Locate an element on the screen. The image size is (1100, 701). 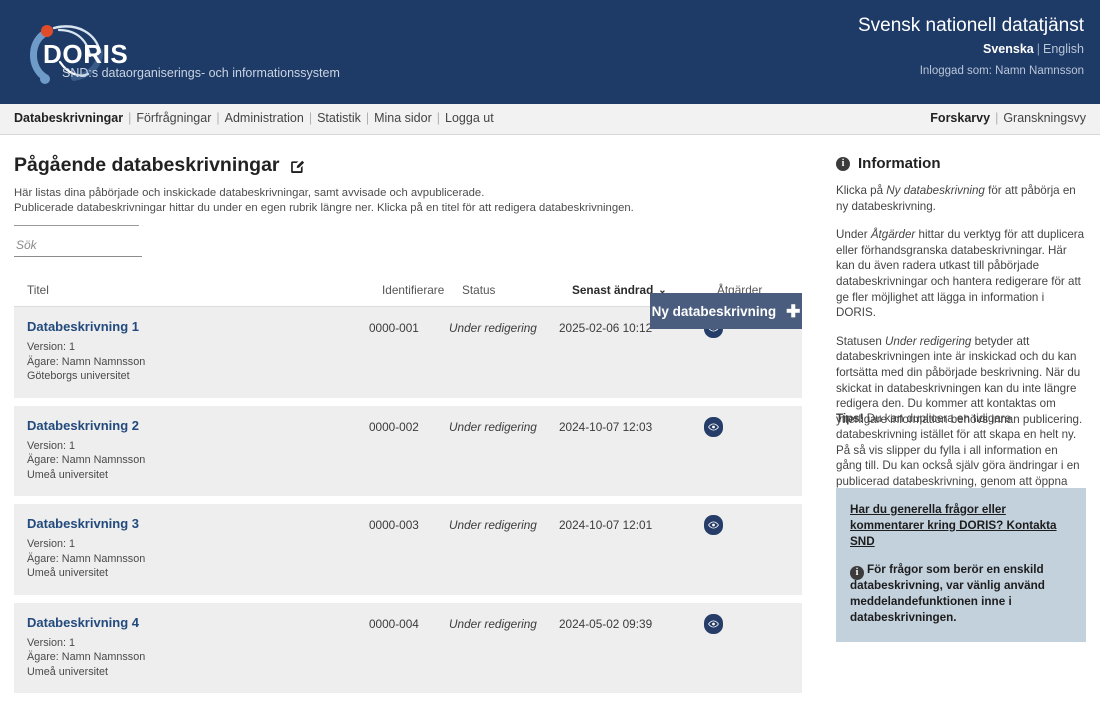
search-input is located at coordinates (78, 247).